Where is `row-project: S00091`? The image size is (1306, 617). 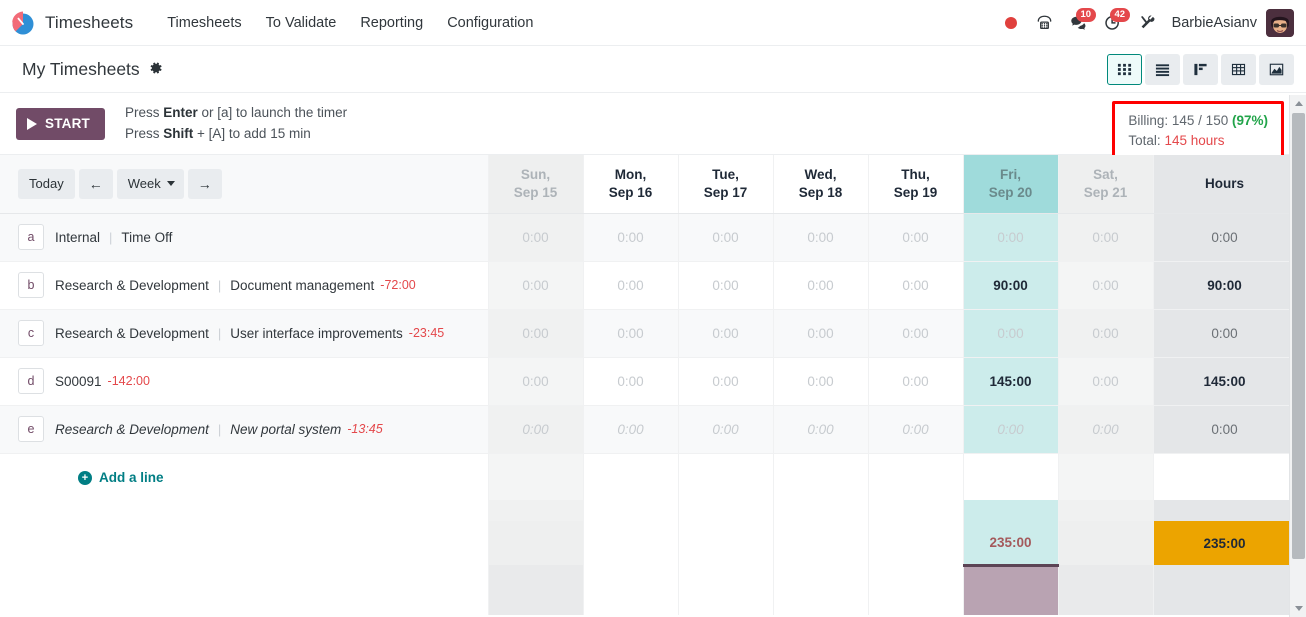 row-project: S00091 is located at coordinates (78, 381).